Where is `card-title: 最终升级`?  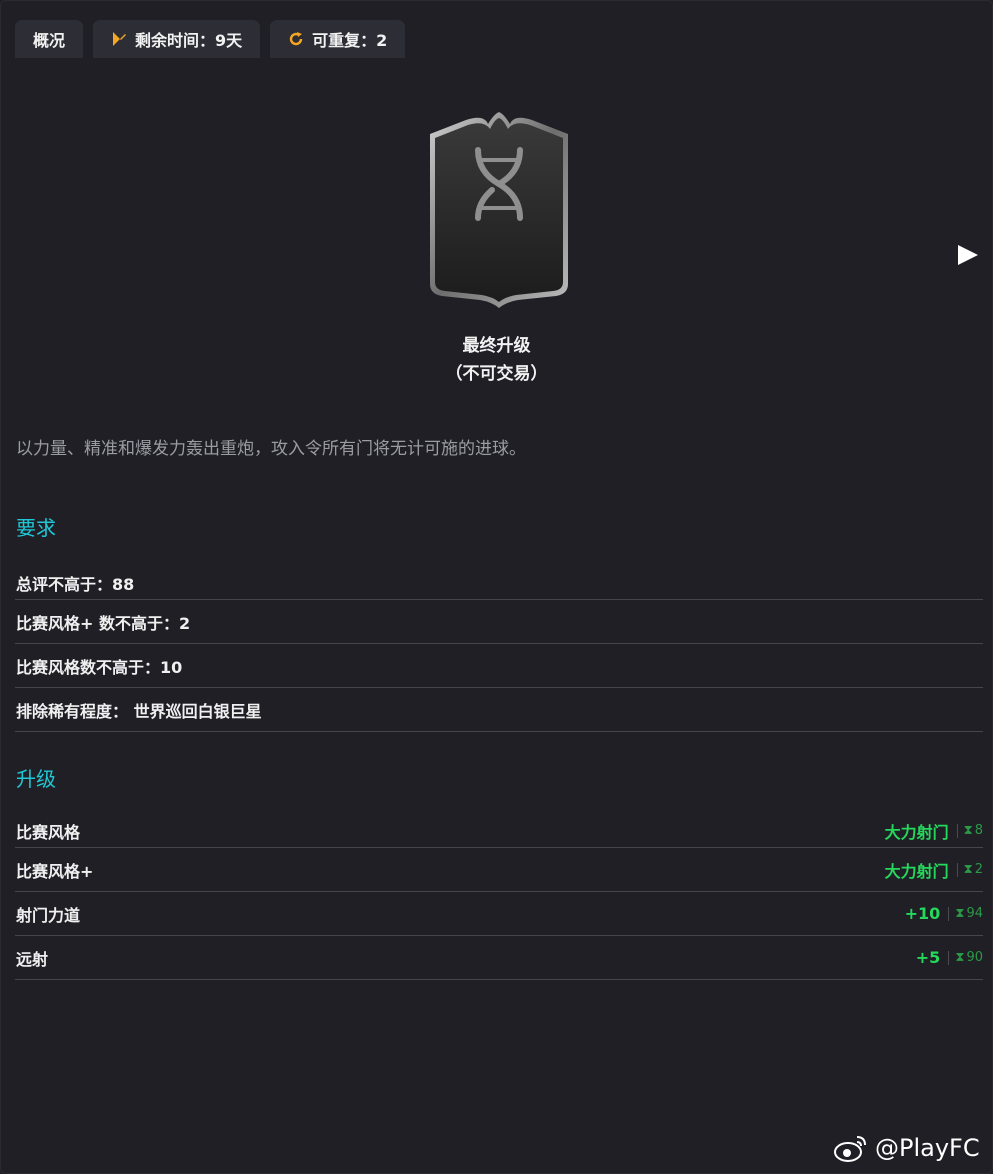
card-title: 最终升级 is located at coordinates (496, 346).